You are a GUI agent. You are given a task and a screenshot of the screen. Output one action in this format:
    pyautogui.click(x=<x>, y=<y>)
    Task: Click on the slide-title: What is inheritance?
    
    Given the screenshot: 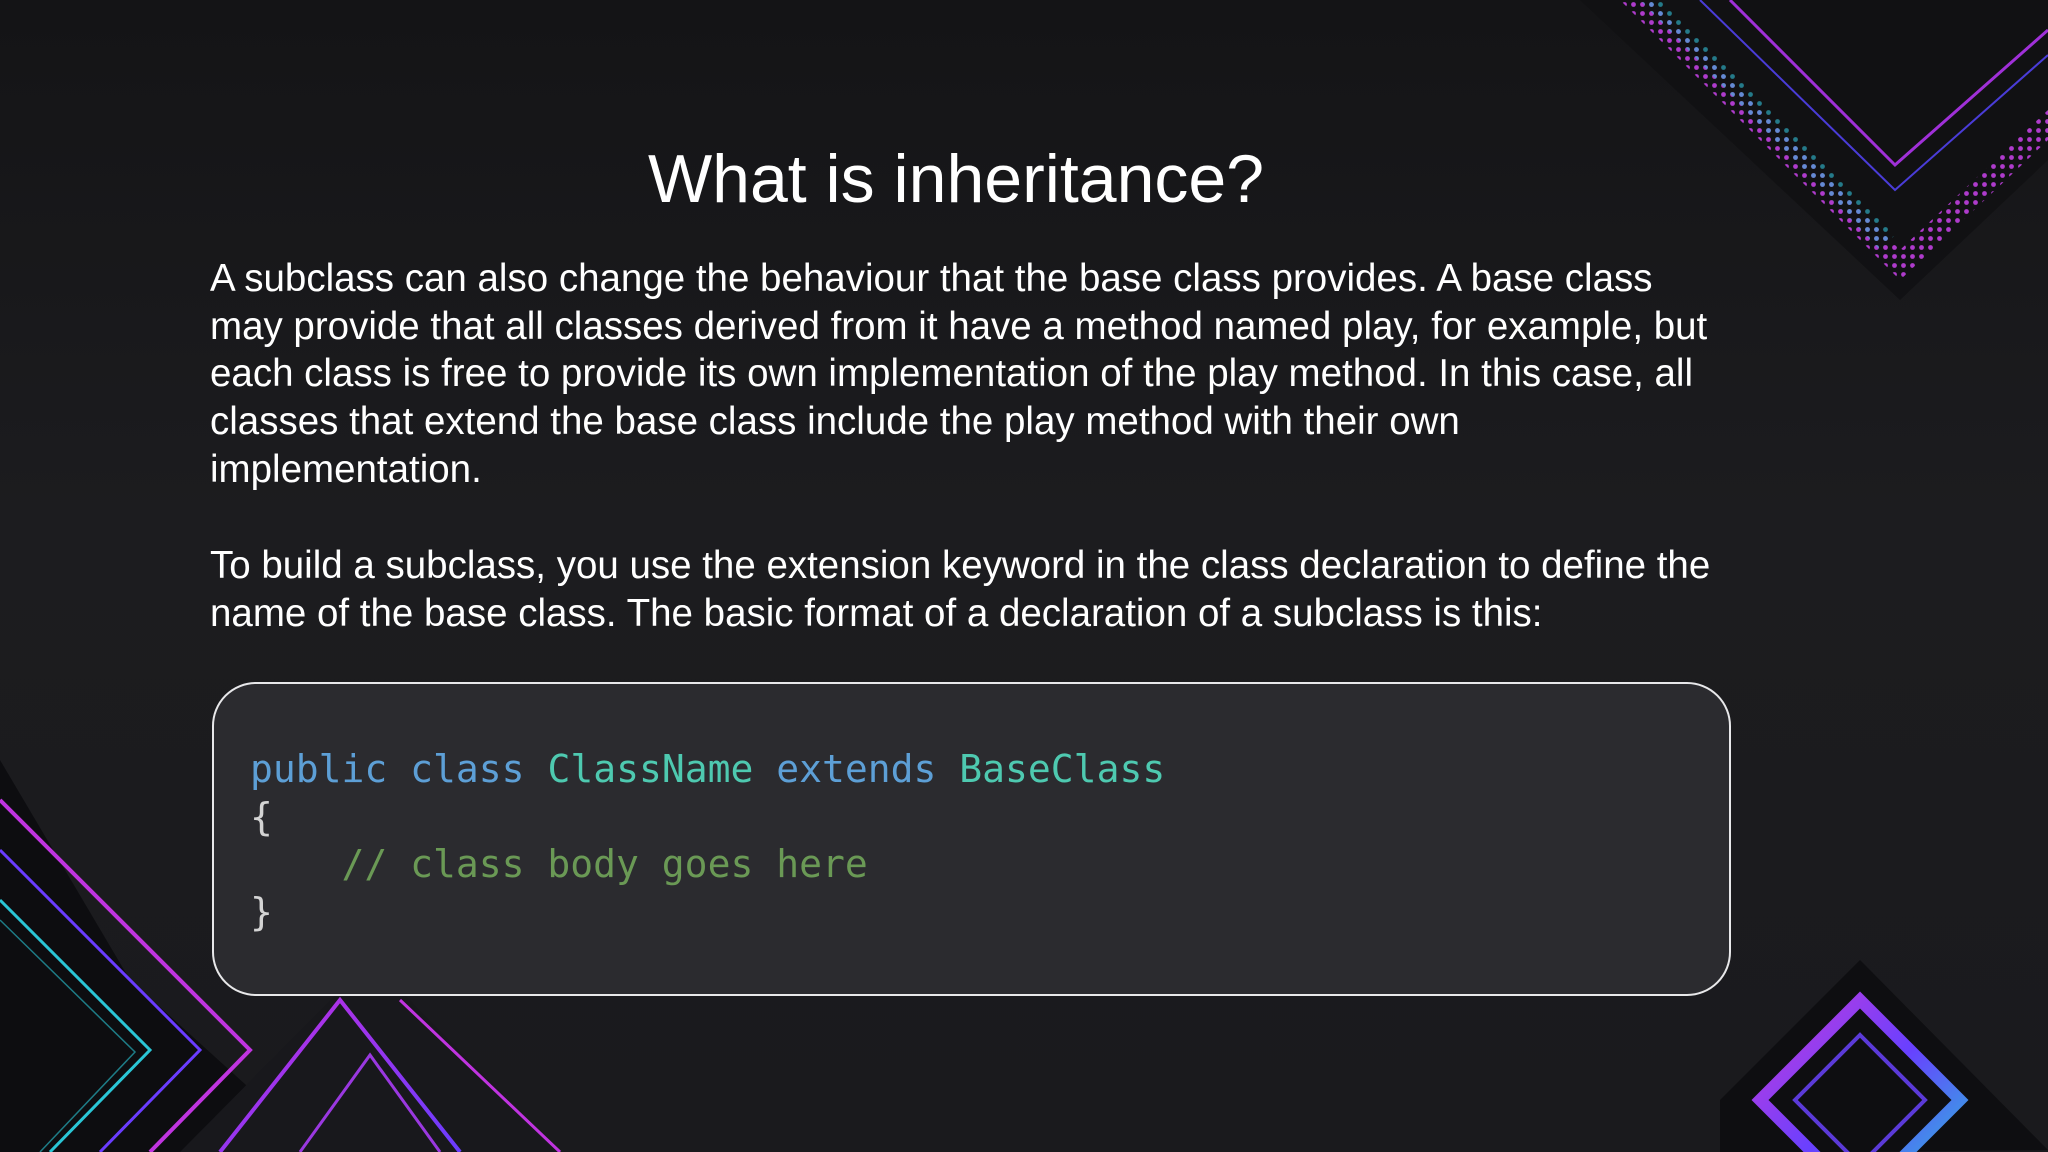 What is the action you would take?
    pyautogui.click(x=956, y=179)
    